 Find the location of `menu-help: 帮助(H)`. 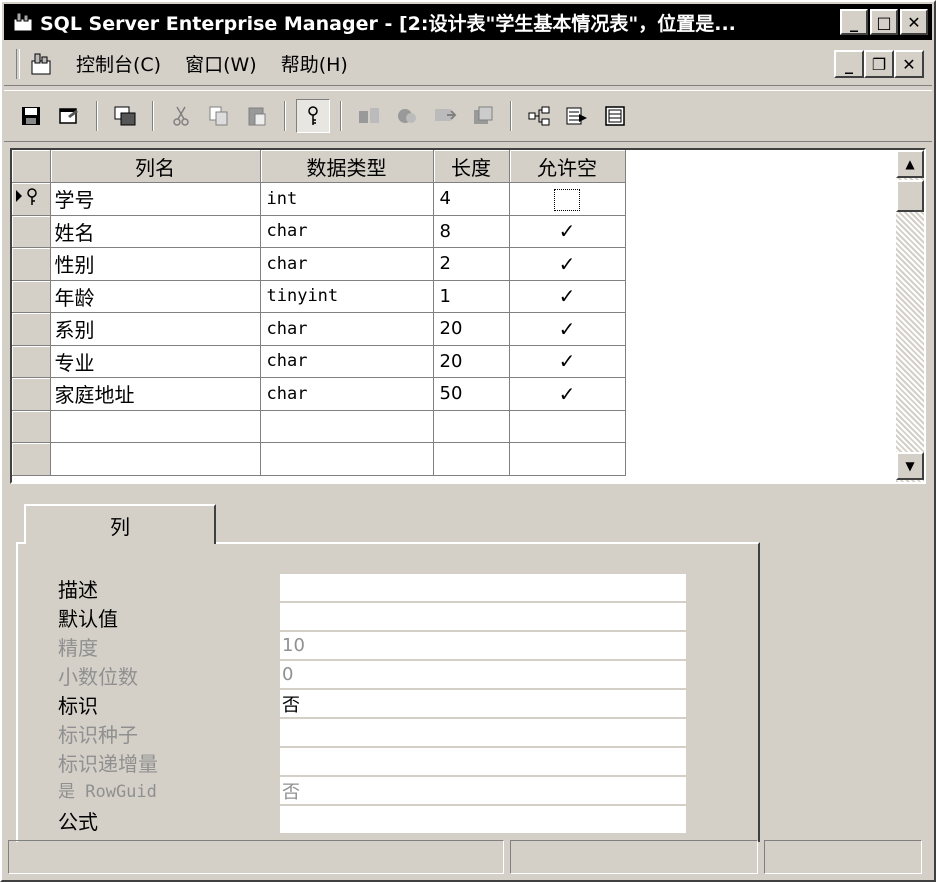

menu-help: 帮助(H) is located at coordinates (314, 63).